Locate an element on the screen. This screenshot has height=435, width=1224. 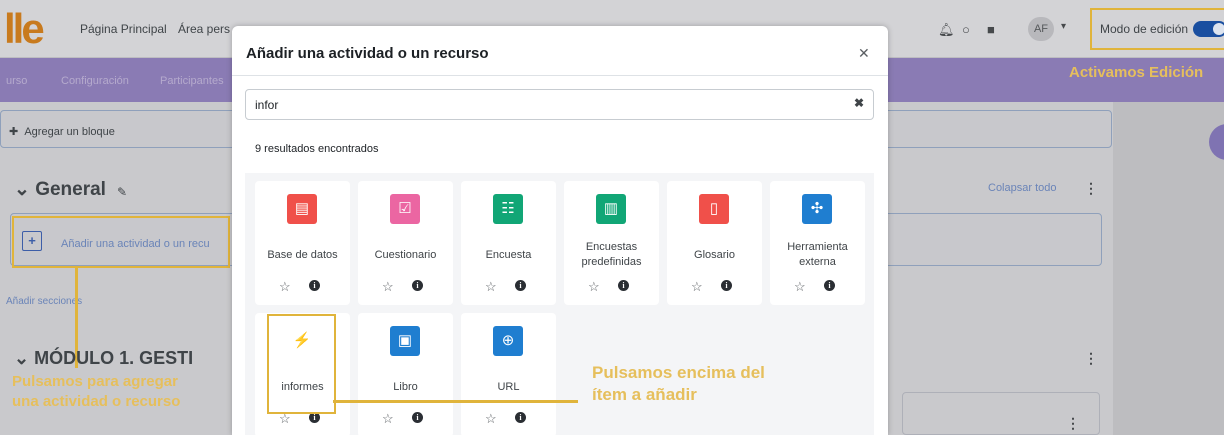
activity-tile: ☑ Cuestionario ☆ i is located at coordinates (405, 243).